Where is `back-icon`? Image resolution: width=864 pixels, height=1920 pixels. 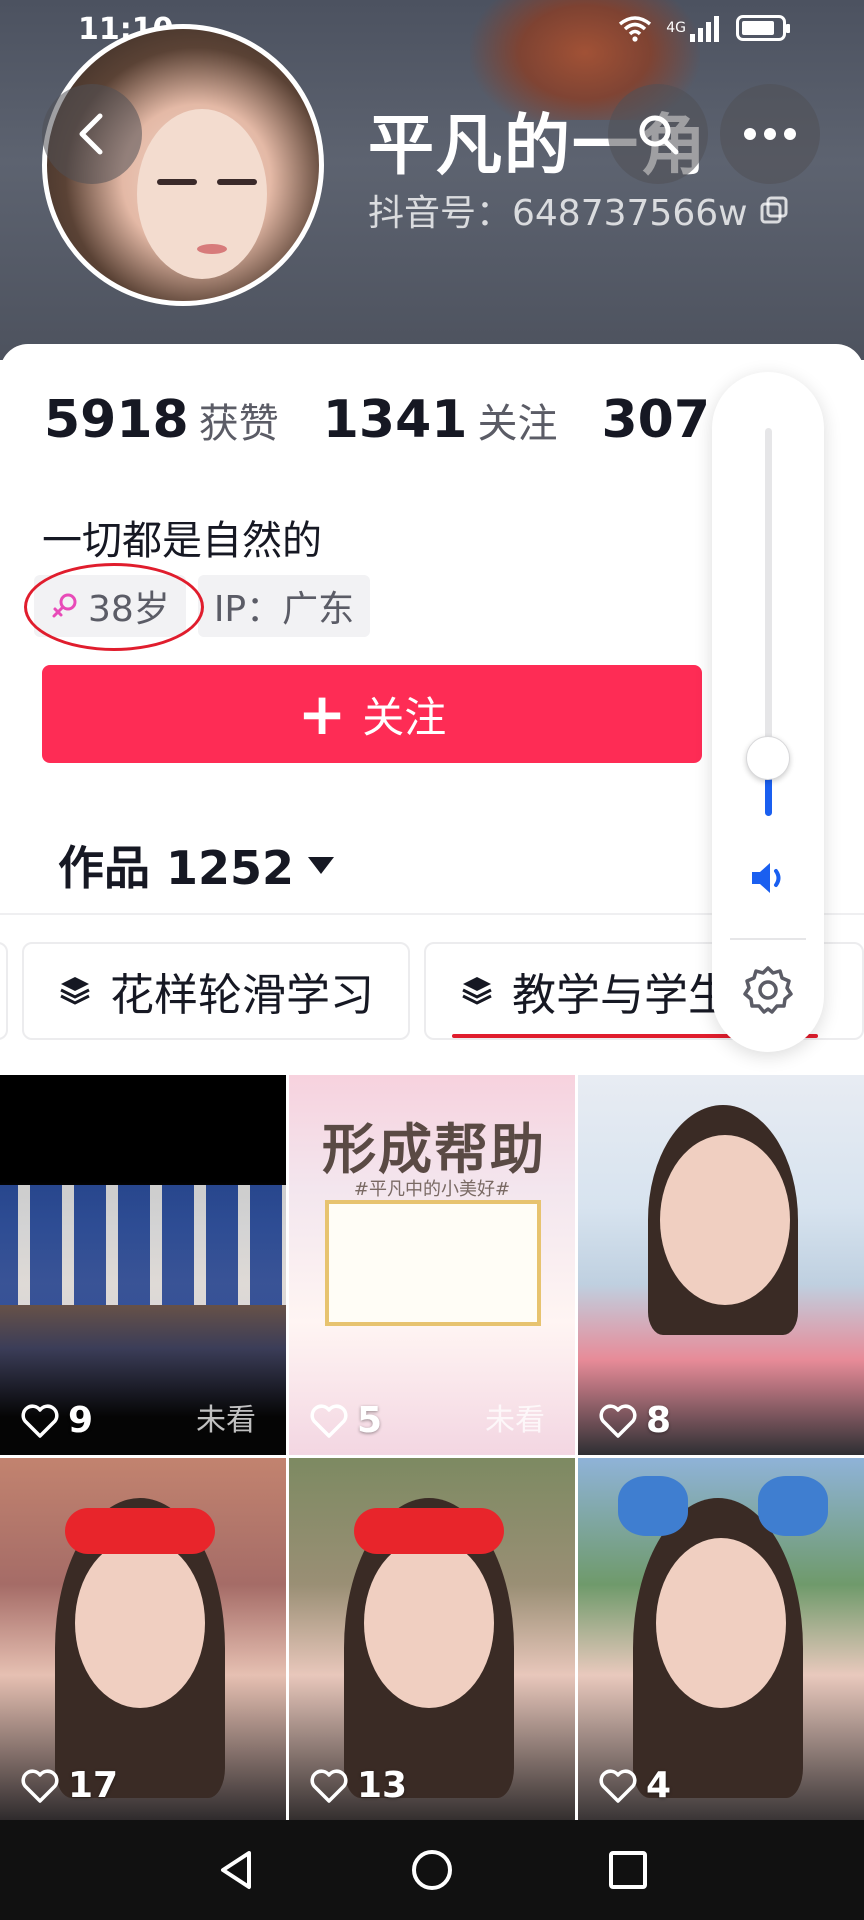 back-icon is located at coordinates (91, 134).